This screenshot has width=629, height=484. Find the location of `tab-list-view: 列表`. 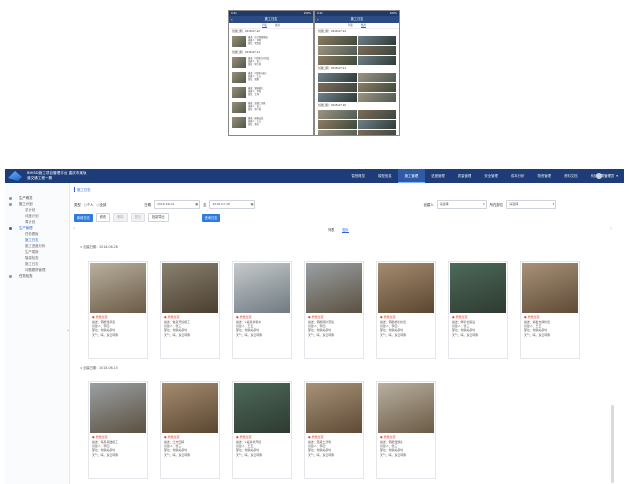

tab-list-view: 列表 is located at coordinates (331, 230).